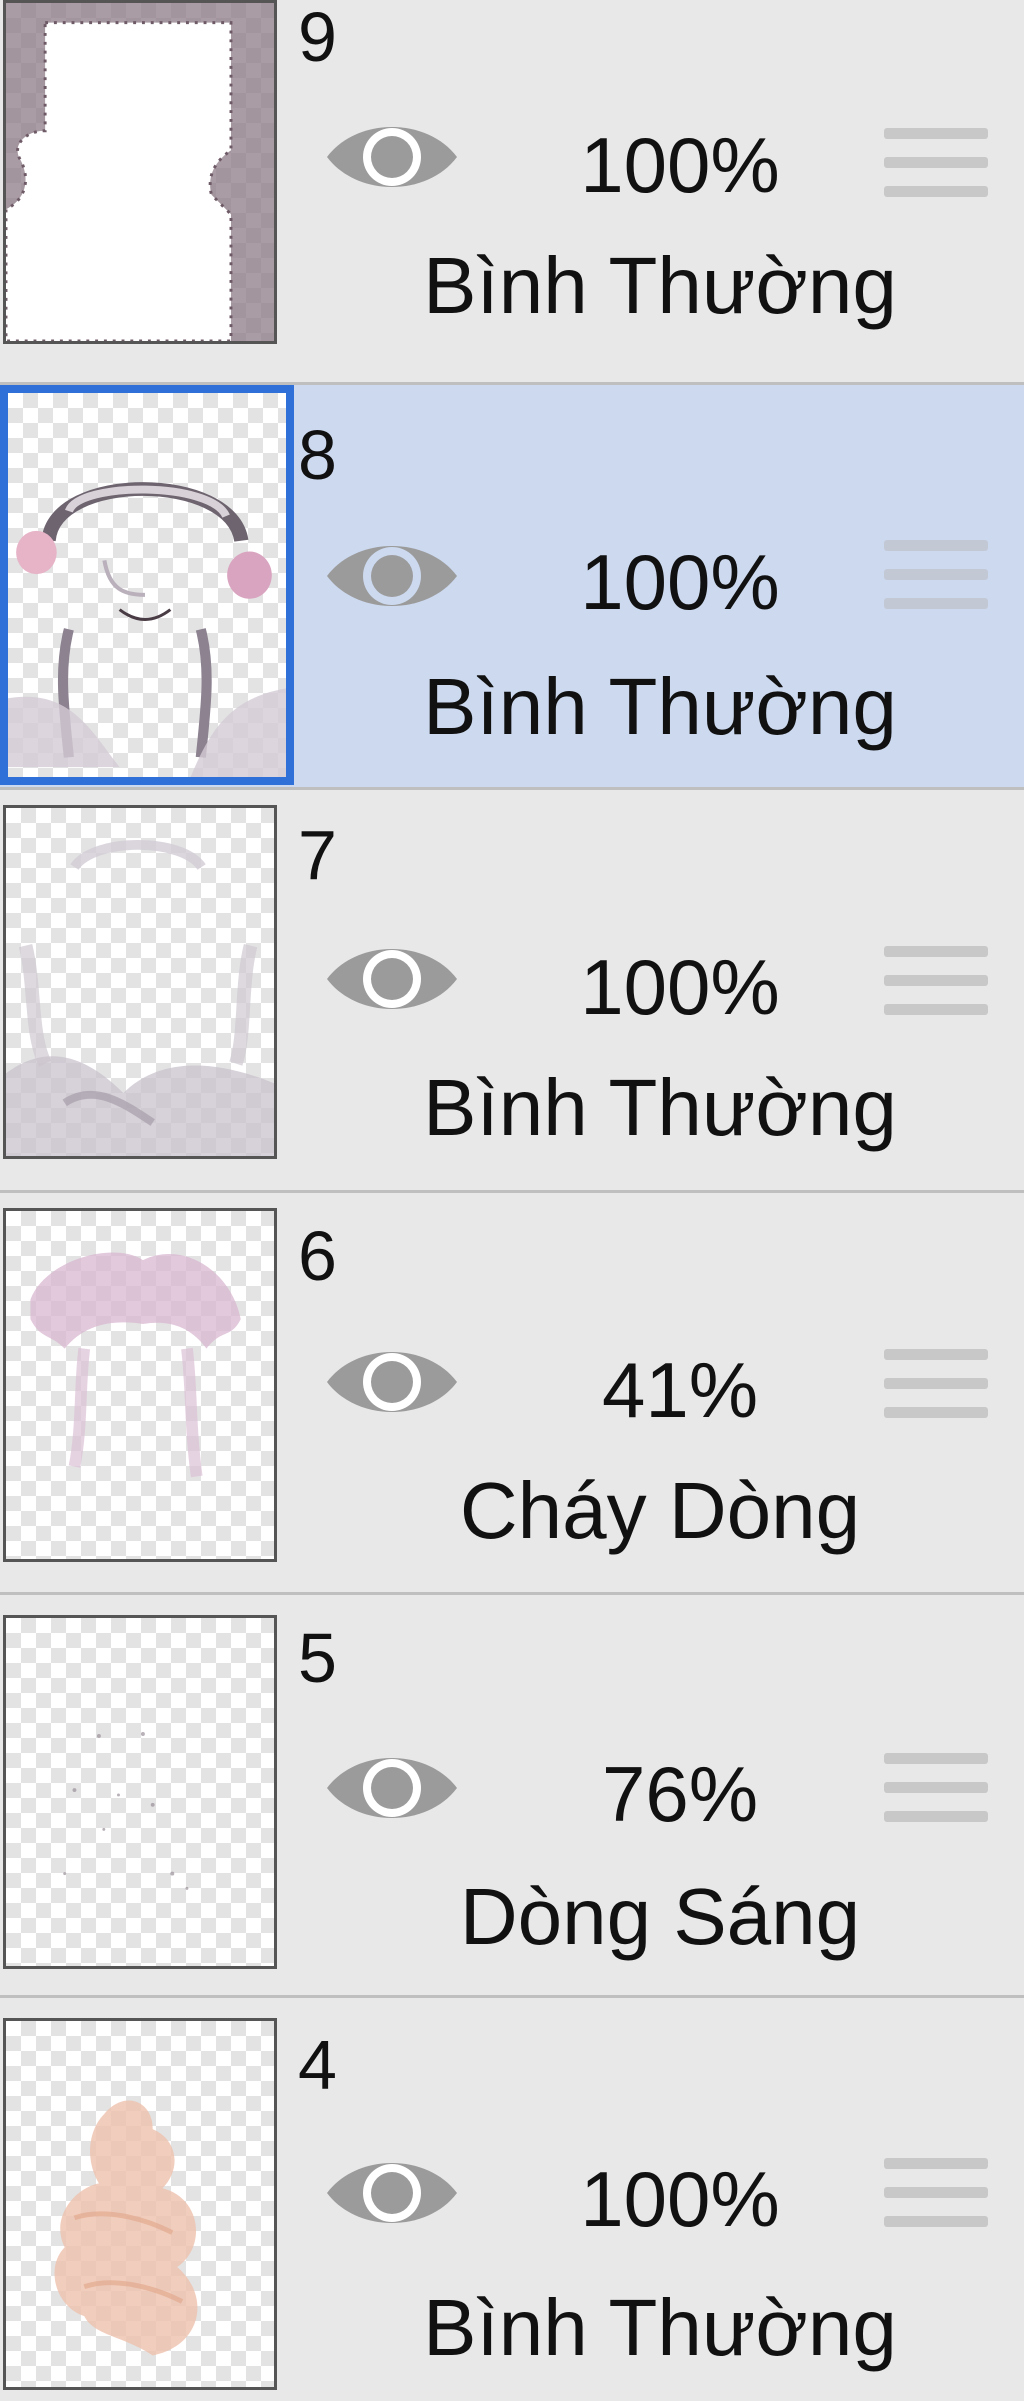 Image resolution: width=1024 pixels, height=2401 pixels. I want to click on layer-number: 5, so click(317, 1658).